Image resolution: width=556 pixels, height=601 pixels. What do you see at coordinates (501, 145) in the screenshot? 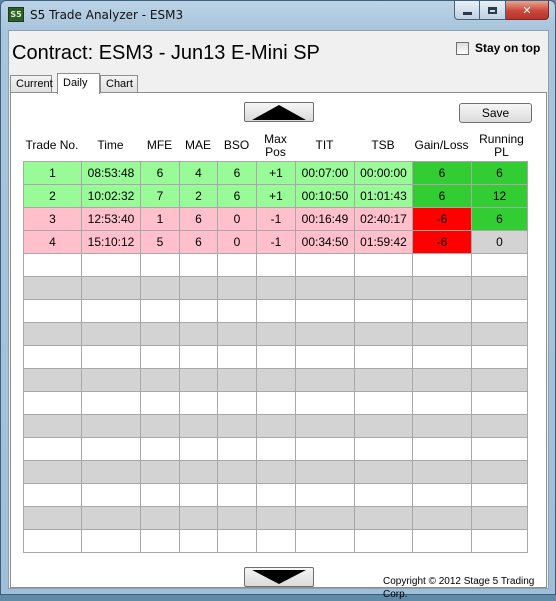
I see `column-header-running-pl: Running PL` at bounding box center [501, 145].